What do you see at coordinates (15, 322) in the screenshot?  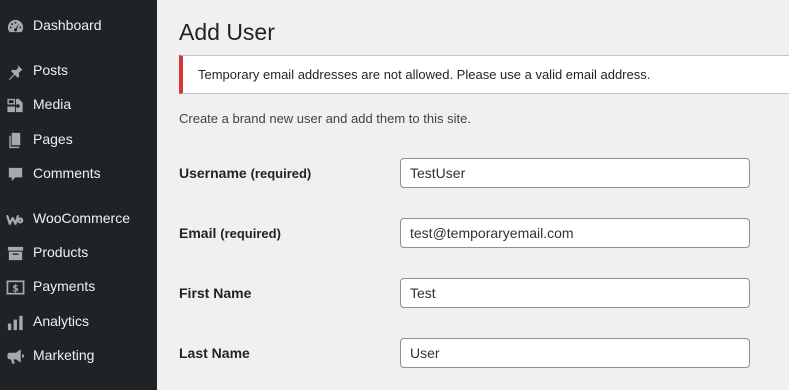 I see `bar-chart-icon` at bounding box center [15, 322].